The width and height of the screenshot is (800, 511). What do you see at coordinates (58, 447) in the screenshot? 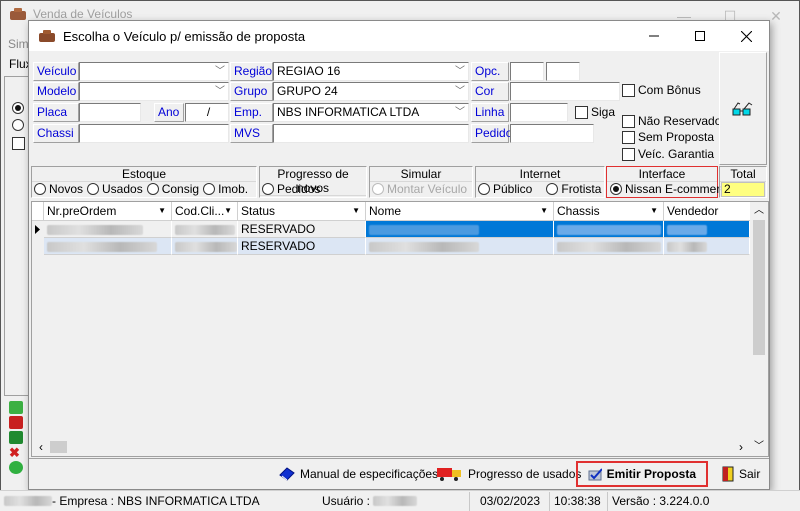
I see `horizontal-scroll-thumb` at bounding box center [58, 447].